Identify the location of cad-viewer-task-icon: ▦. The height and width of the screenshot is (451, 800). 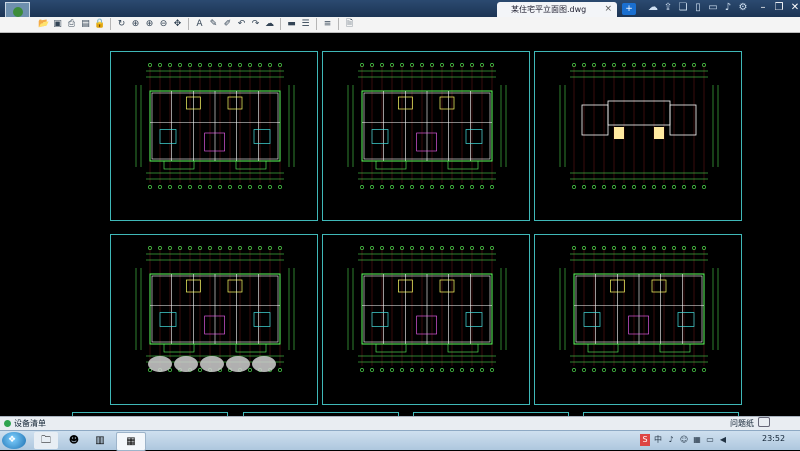
(131, 441).